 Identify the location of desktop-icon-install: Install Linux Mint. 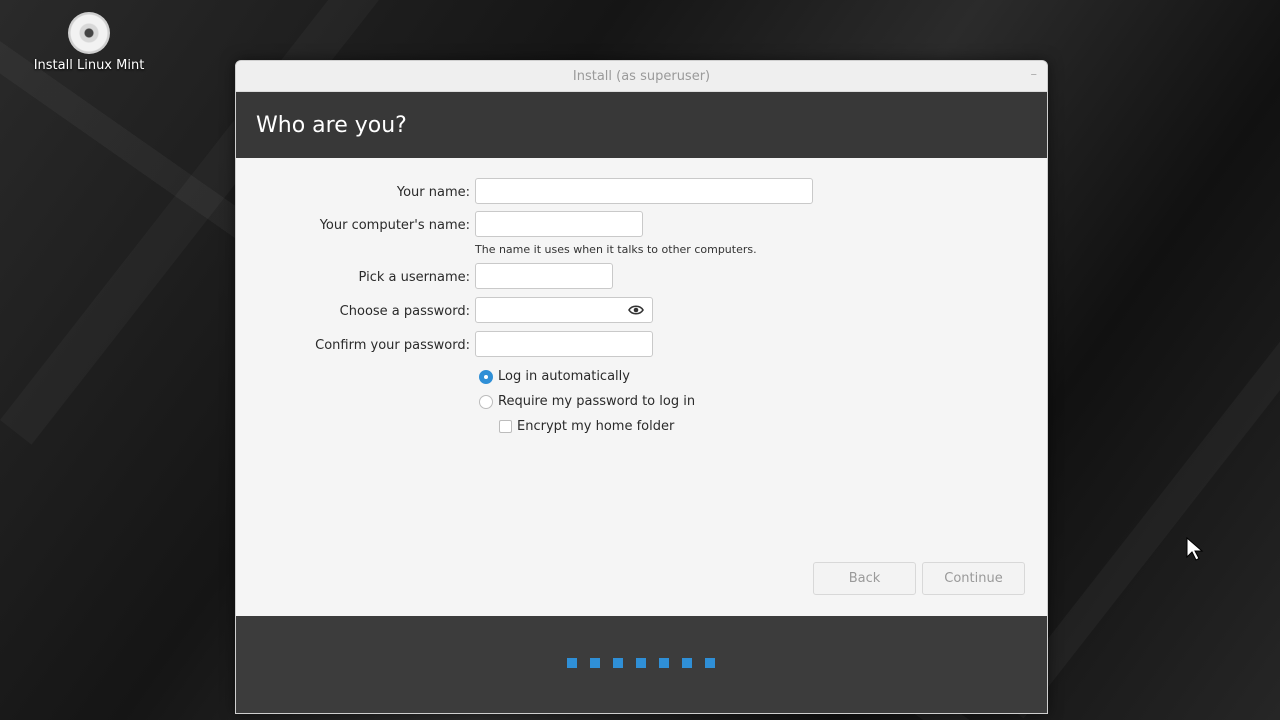
(89, 42).